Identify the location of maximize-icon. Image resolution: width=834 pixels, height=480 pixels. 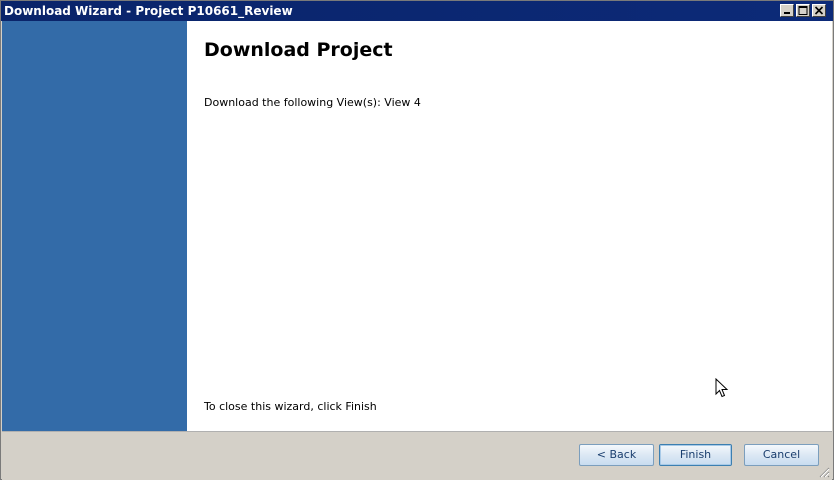
(803, 10).